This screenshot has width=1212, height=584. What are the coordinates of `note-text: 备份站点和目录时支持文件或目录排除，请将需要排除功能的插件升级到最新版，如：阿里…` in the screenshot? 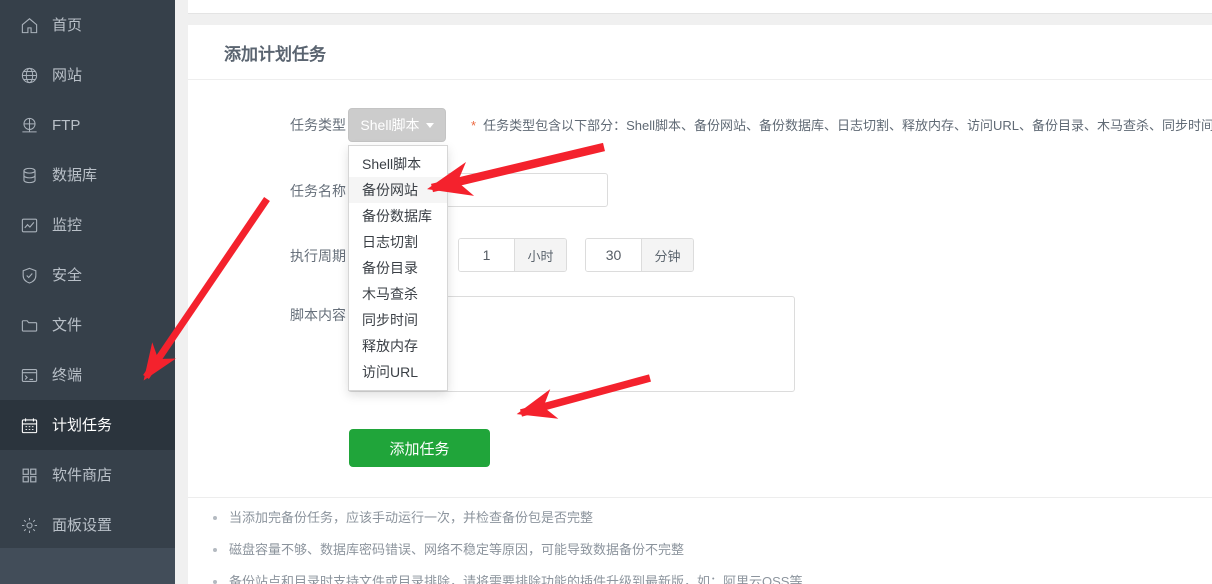 It's located at (516, 579).